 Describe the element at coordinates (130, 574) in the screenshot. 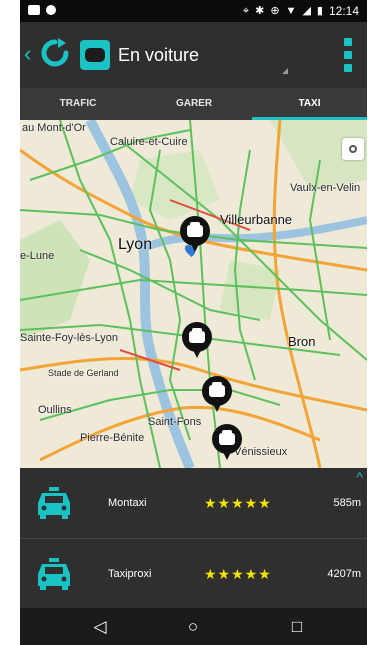

I see `taxi-name: Taxiproxi` at that location.